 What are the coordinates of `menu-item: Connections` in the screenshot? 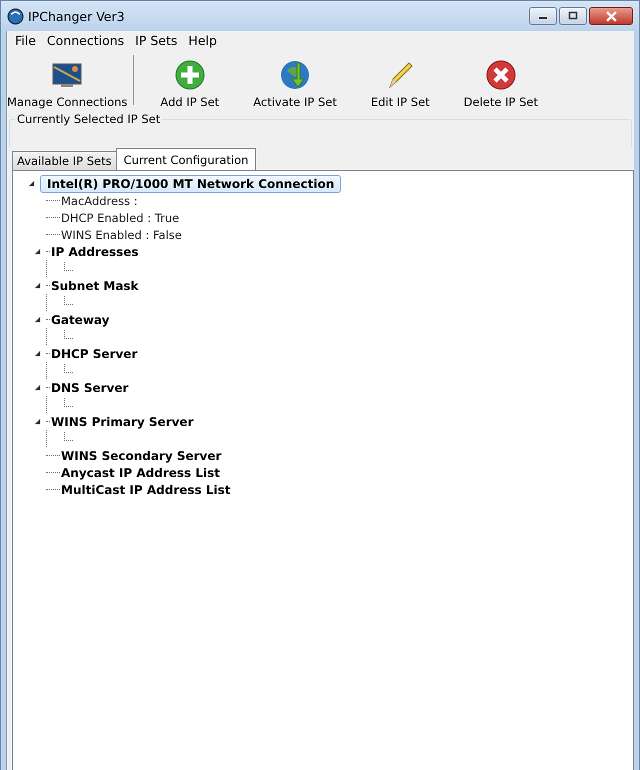 It's located at (87, 42).